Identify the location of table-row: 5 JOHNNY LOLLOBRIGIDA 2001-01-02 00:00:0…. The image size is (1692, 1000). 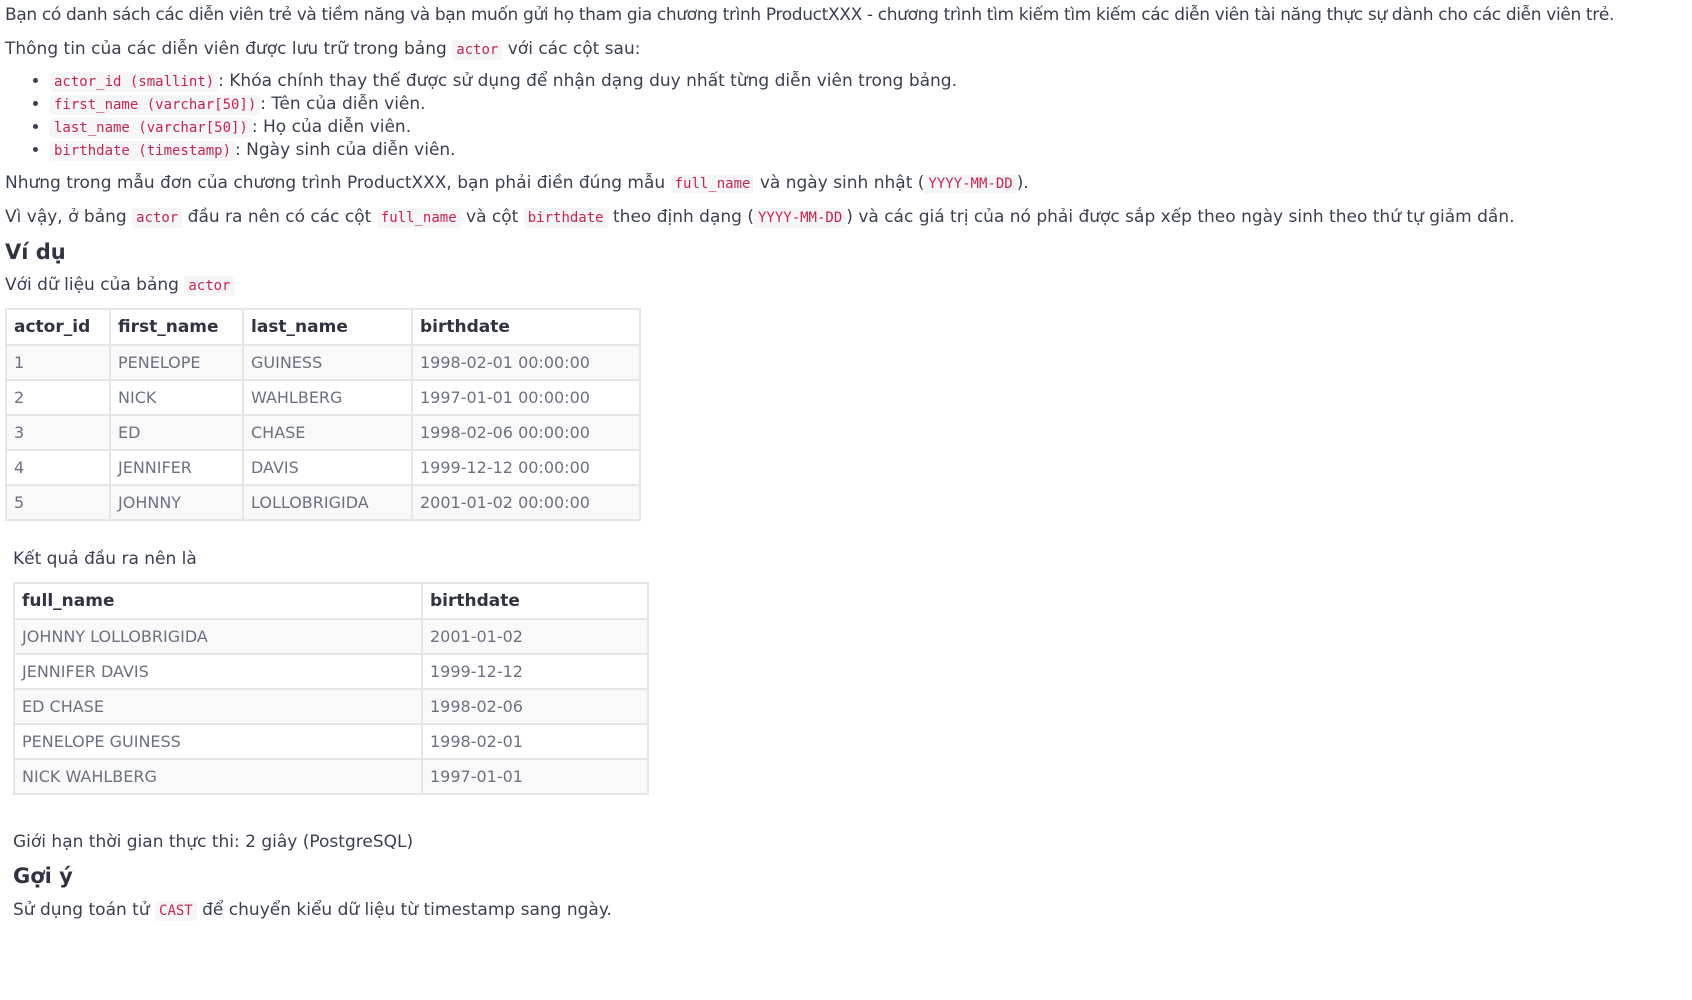
(323, 502).